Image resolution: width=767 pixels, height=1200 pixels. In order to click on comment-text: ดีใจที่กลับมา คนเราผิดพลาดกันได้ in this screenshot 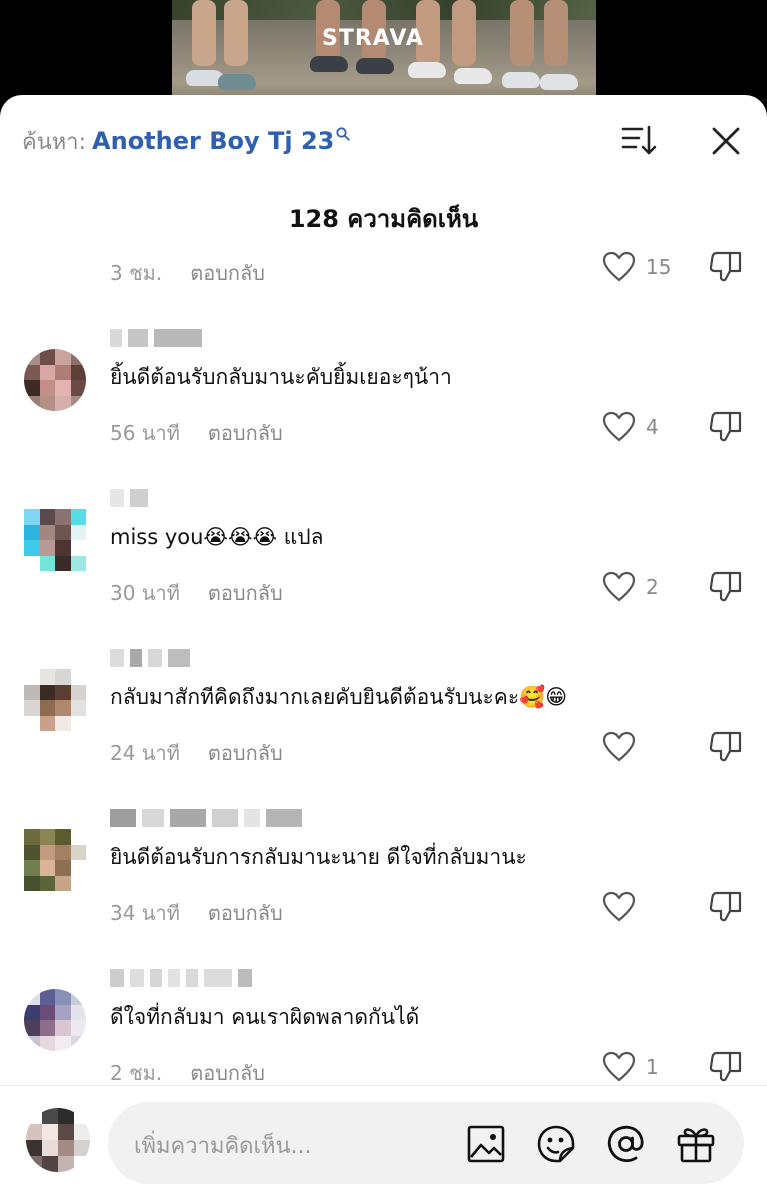, I will do `click(265, 1017)`.